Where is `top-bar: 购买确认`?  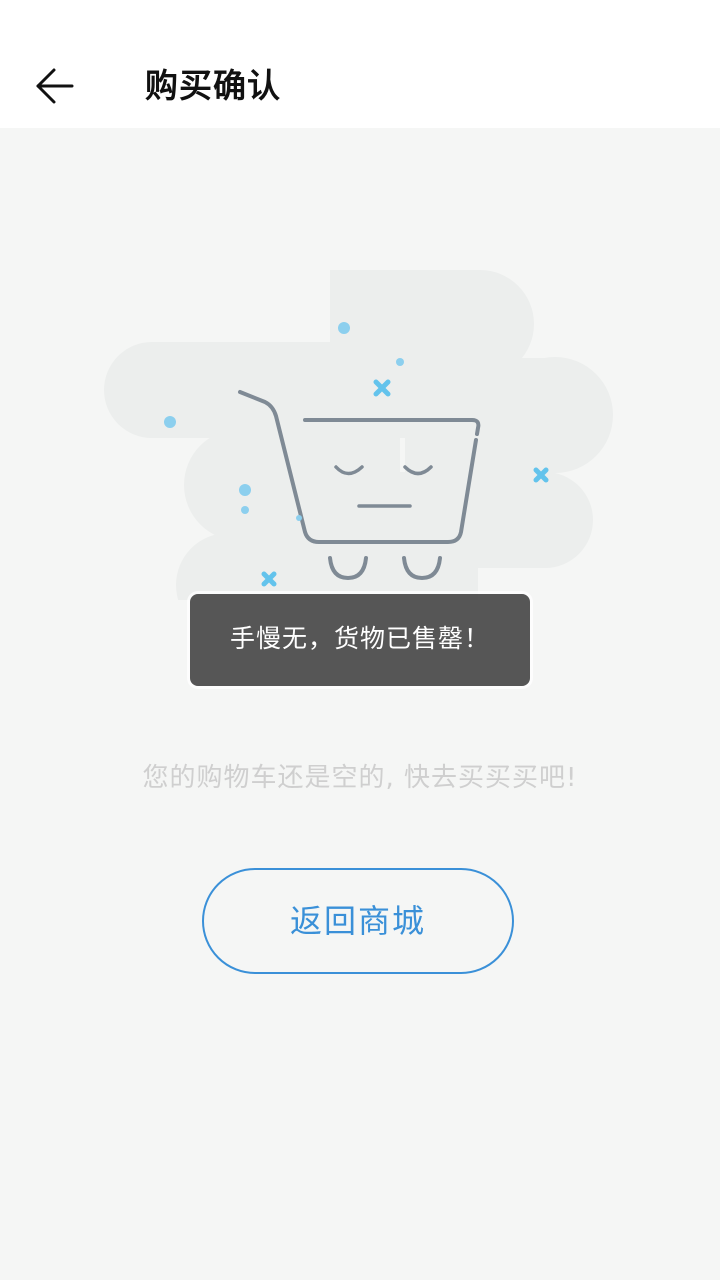
top-bar: 购买确认 is located at coordinates (360, 64).